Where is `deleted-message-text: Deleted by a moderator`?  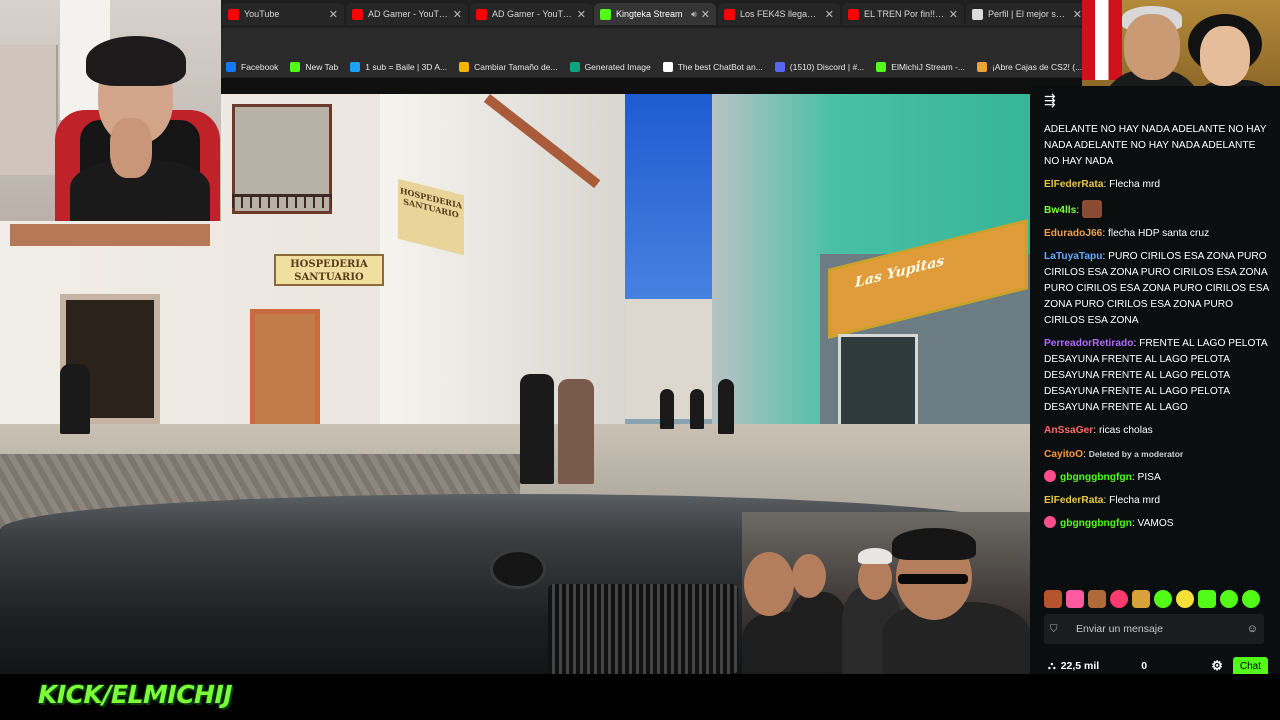
deleted-message-text: Deleted by a moderator is located at coordinates (1136, 454).